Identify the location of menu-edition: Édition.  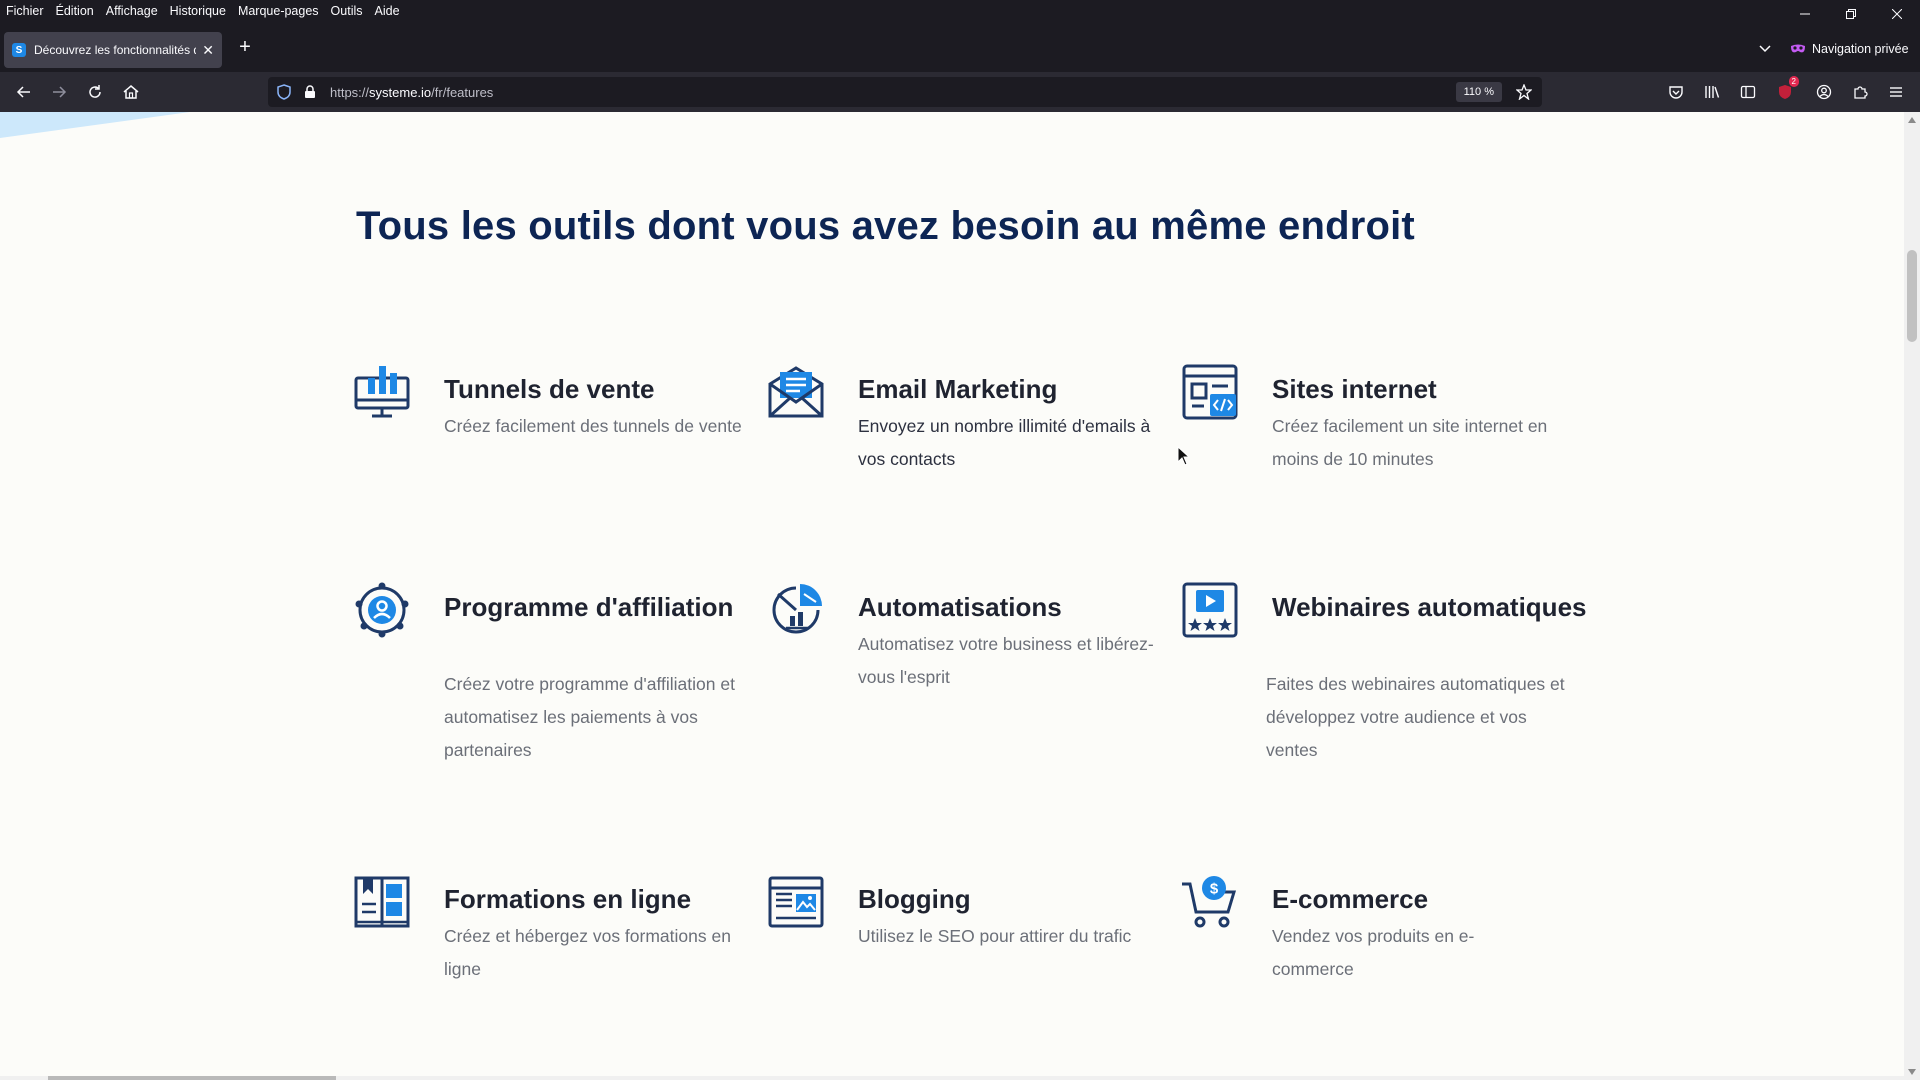
(75, 11).